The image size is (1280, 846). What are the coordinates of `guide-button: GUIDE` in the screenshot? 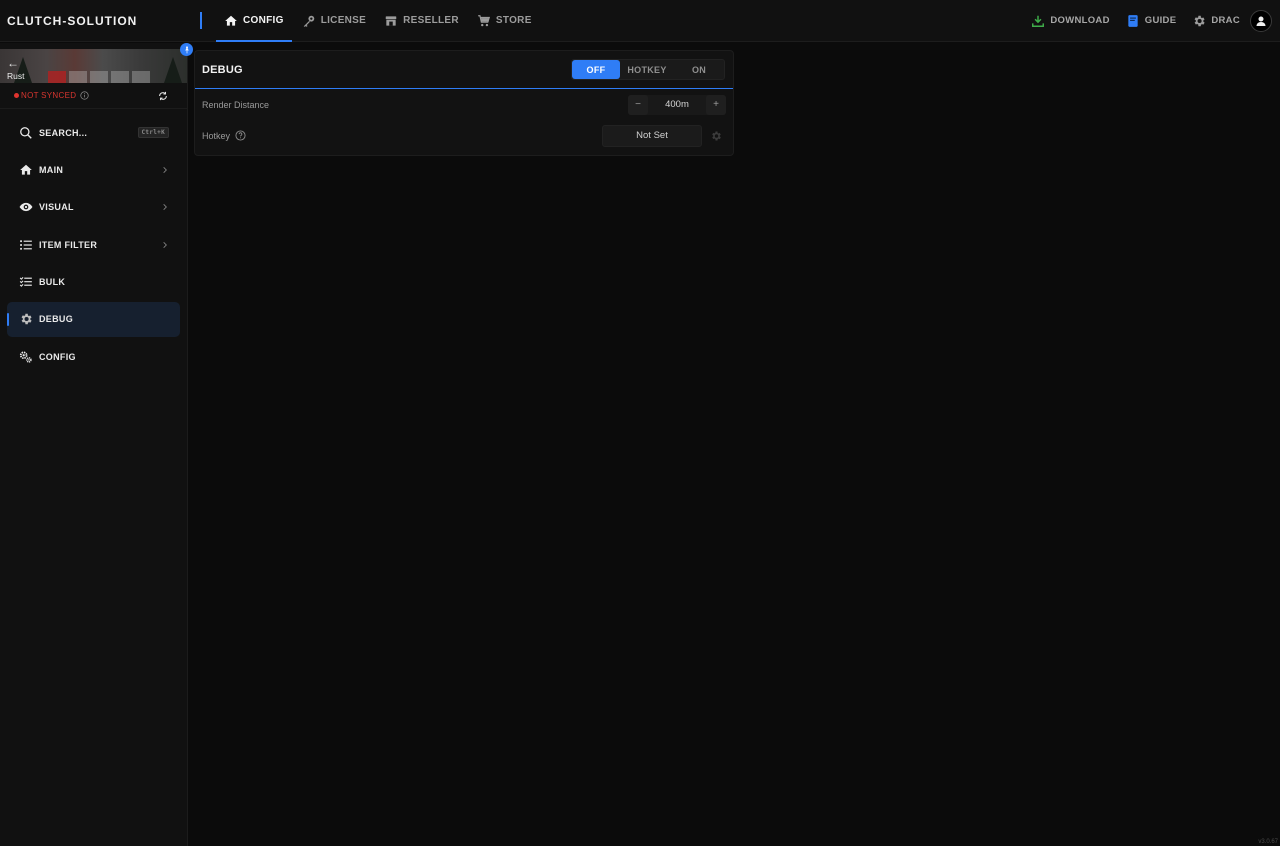 It's located at (1151, 21).